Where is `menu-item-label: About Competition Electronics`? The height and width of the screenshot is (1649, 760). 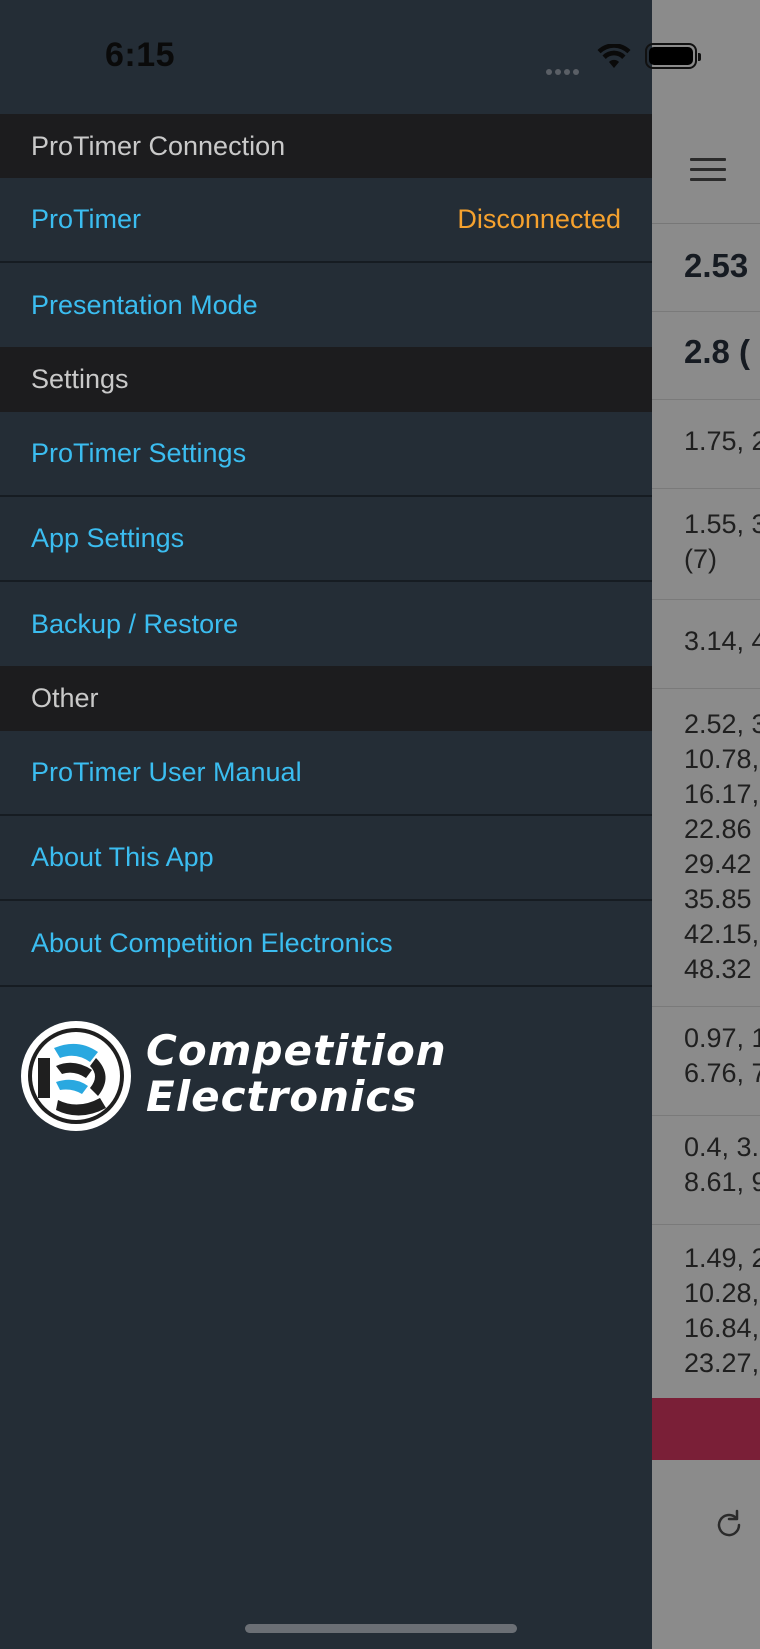
menu-item-label: About Competition Electronics is located at coordinates (212, 942).